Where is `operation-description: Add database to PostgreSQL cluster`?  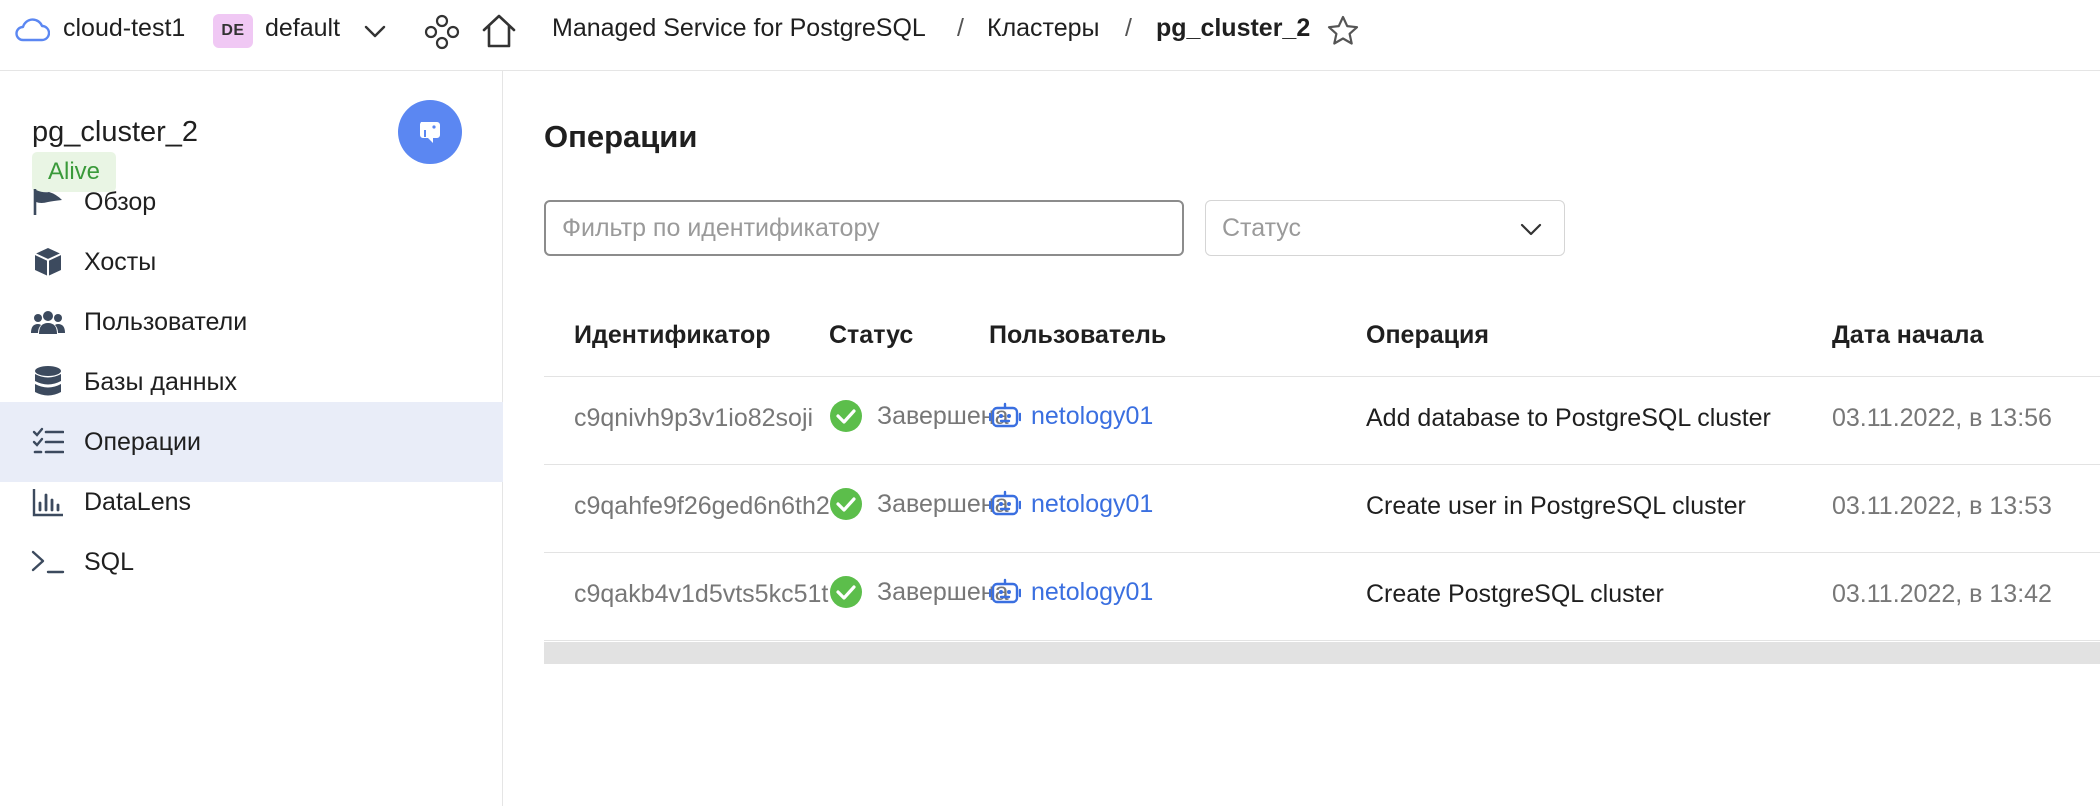
operation-description: Add database to PostgreSQL cluster is located at coordinates (1568, 418).